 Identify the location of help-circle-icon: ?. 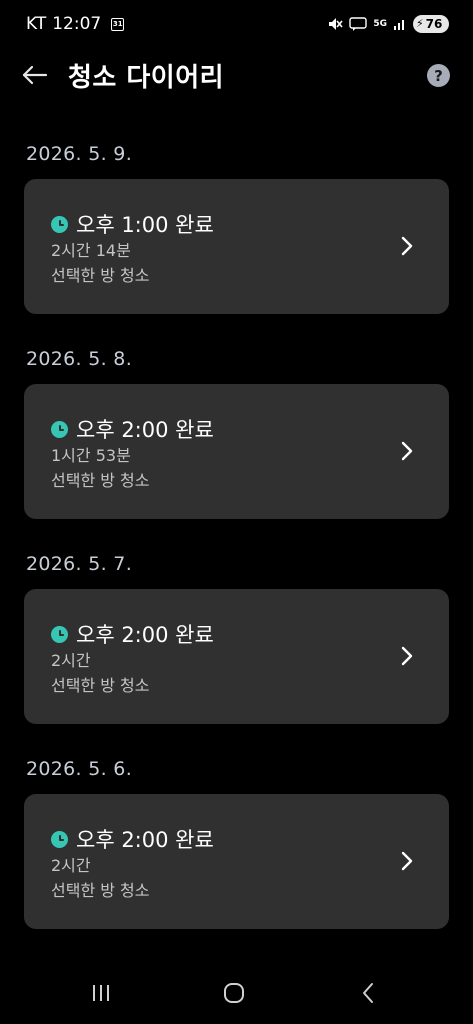
(438, 75).